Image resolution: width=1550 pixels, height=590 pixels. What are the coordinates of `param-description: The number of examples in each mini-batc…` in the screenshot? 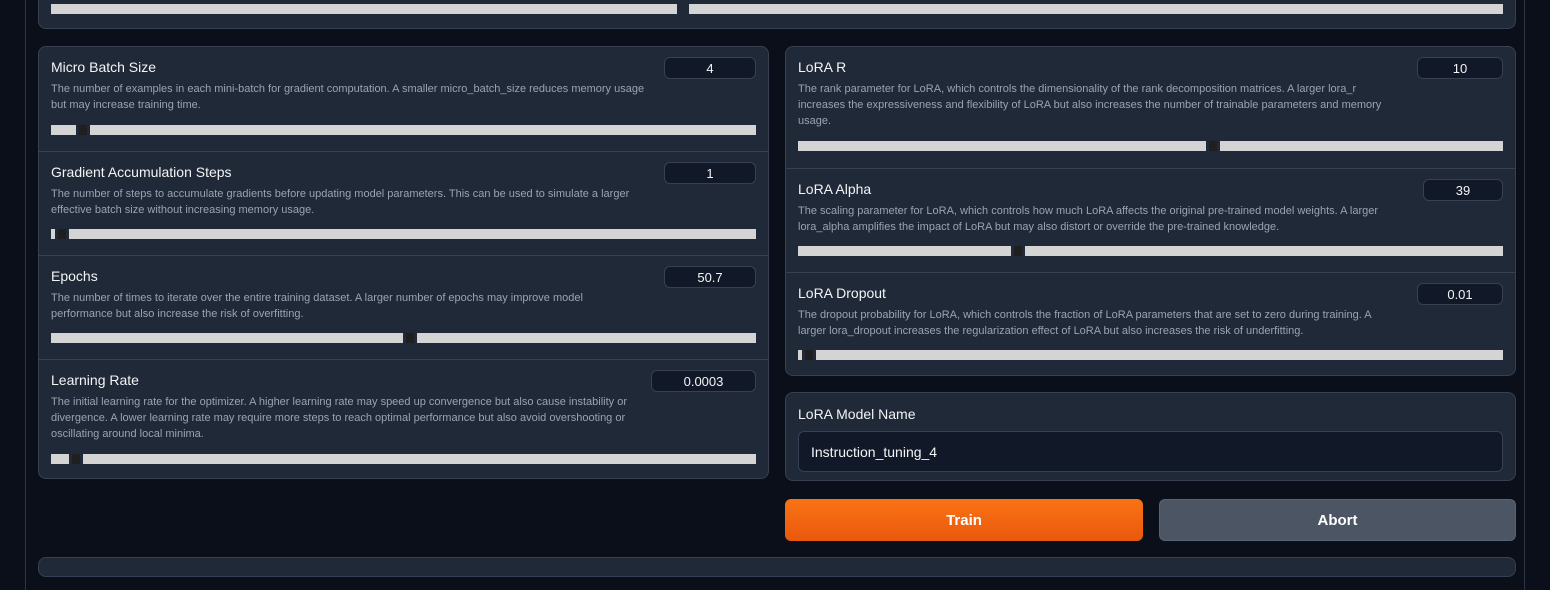 It's located at (348, 97).